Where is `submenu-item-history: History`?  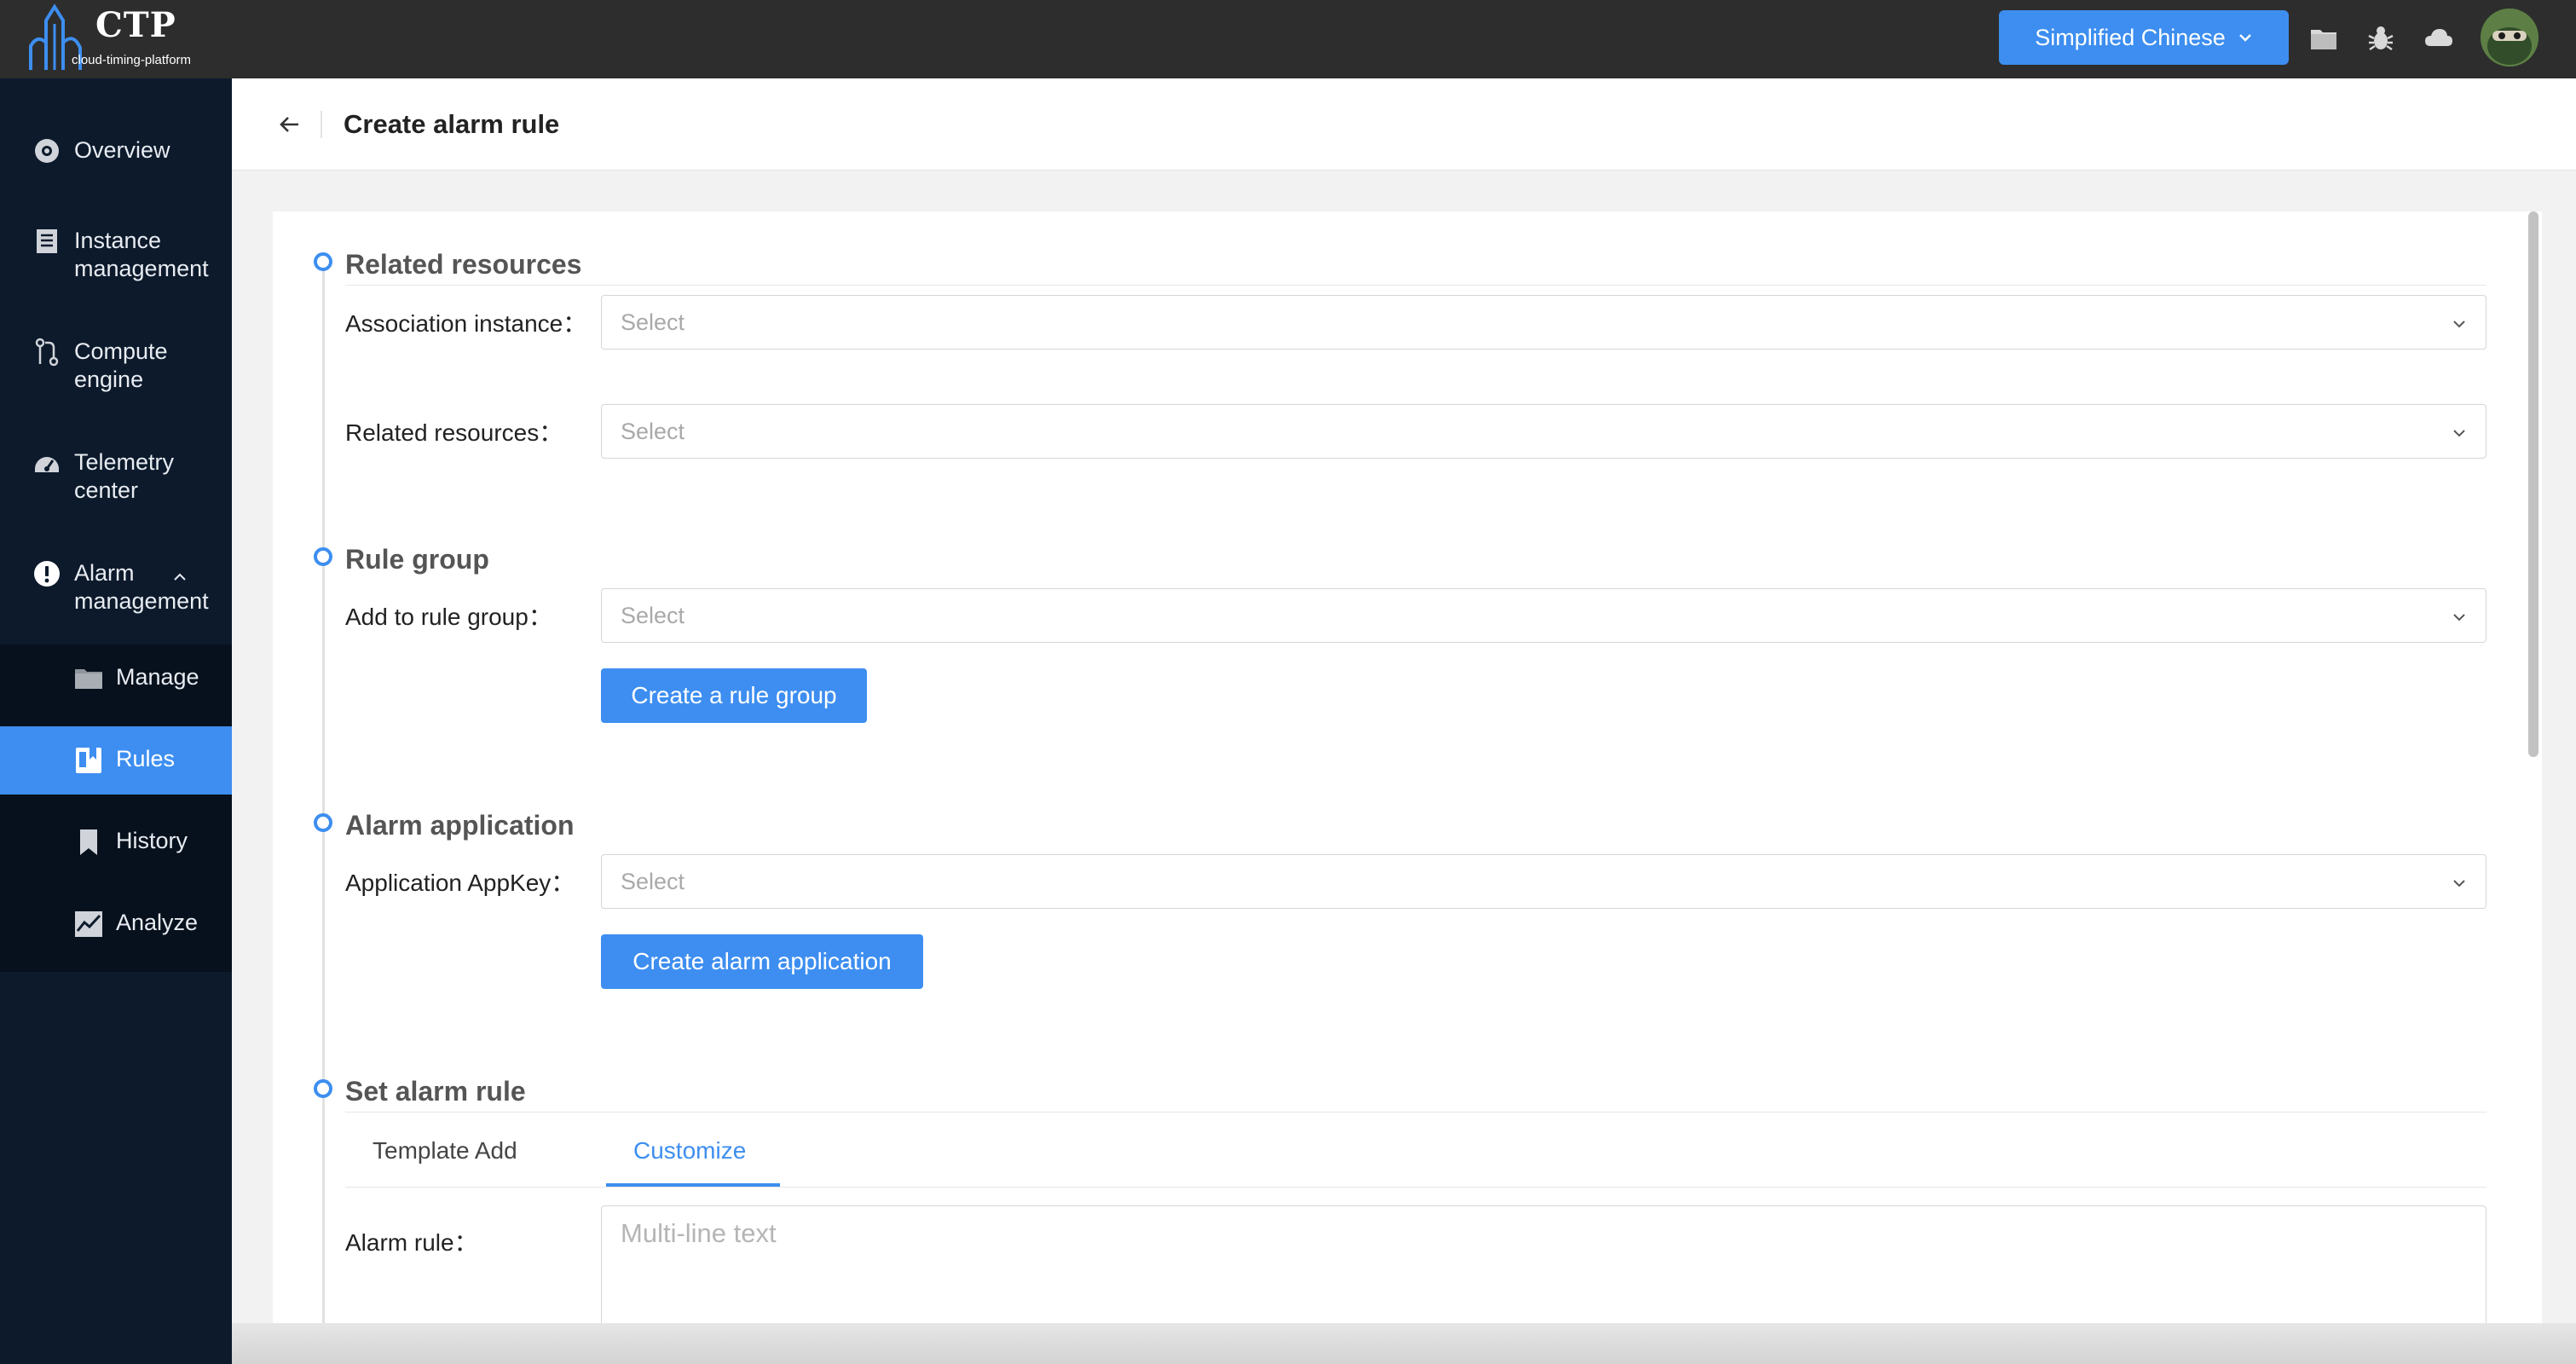
submenu-item-history: History is located at coordinates (116, 842).